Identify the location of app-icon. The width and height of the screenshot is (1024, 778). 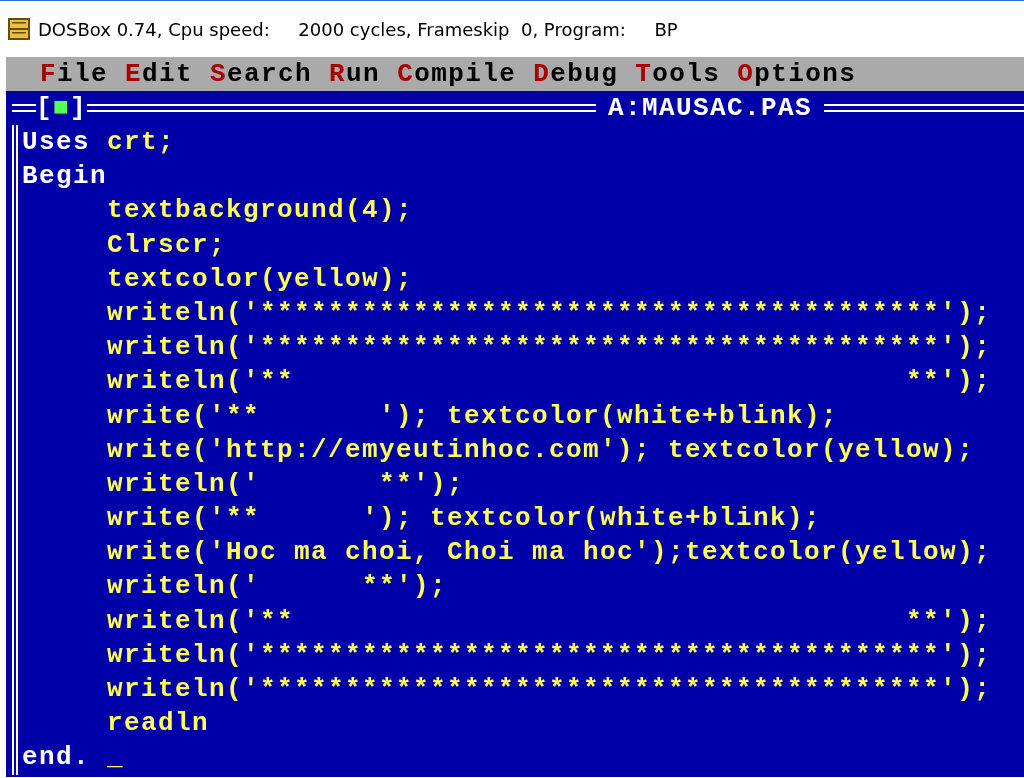
(19, 29).